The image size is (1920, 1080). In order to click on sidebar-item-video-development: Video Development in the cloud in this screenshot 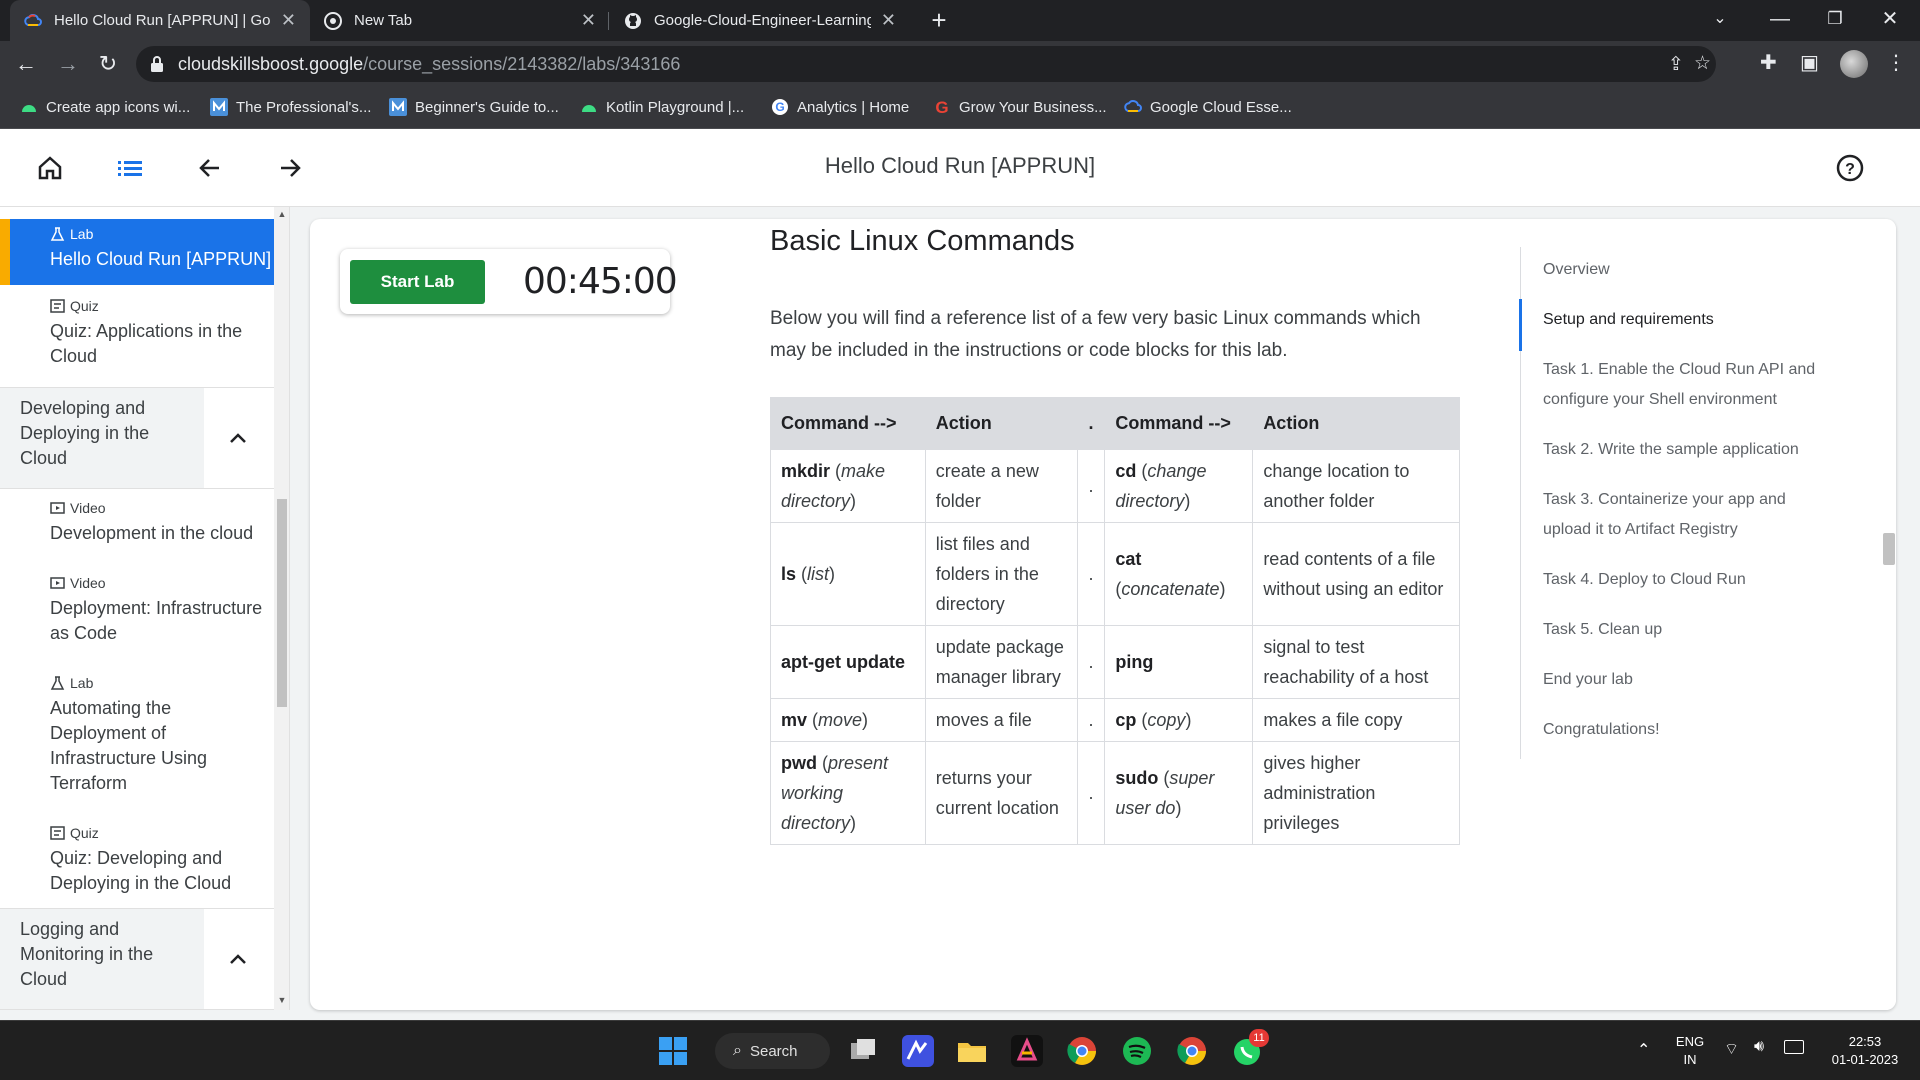, I will do `click(137, 522)`.